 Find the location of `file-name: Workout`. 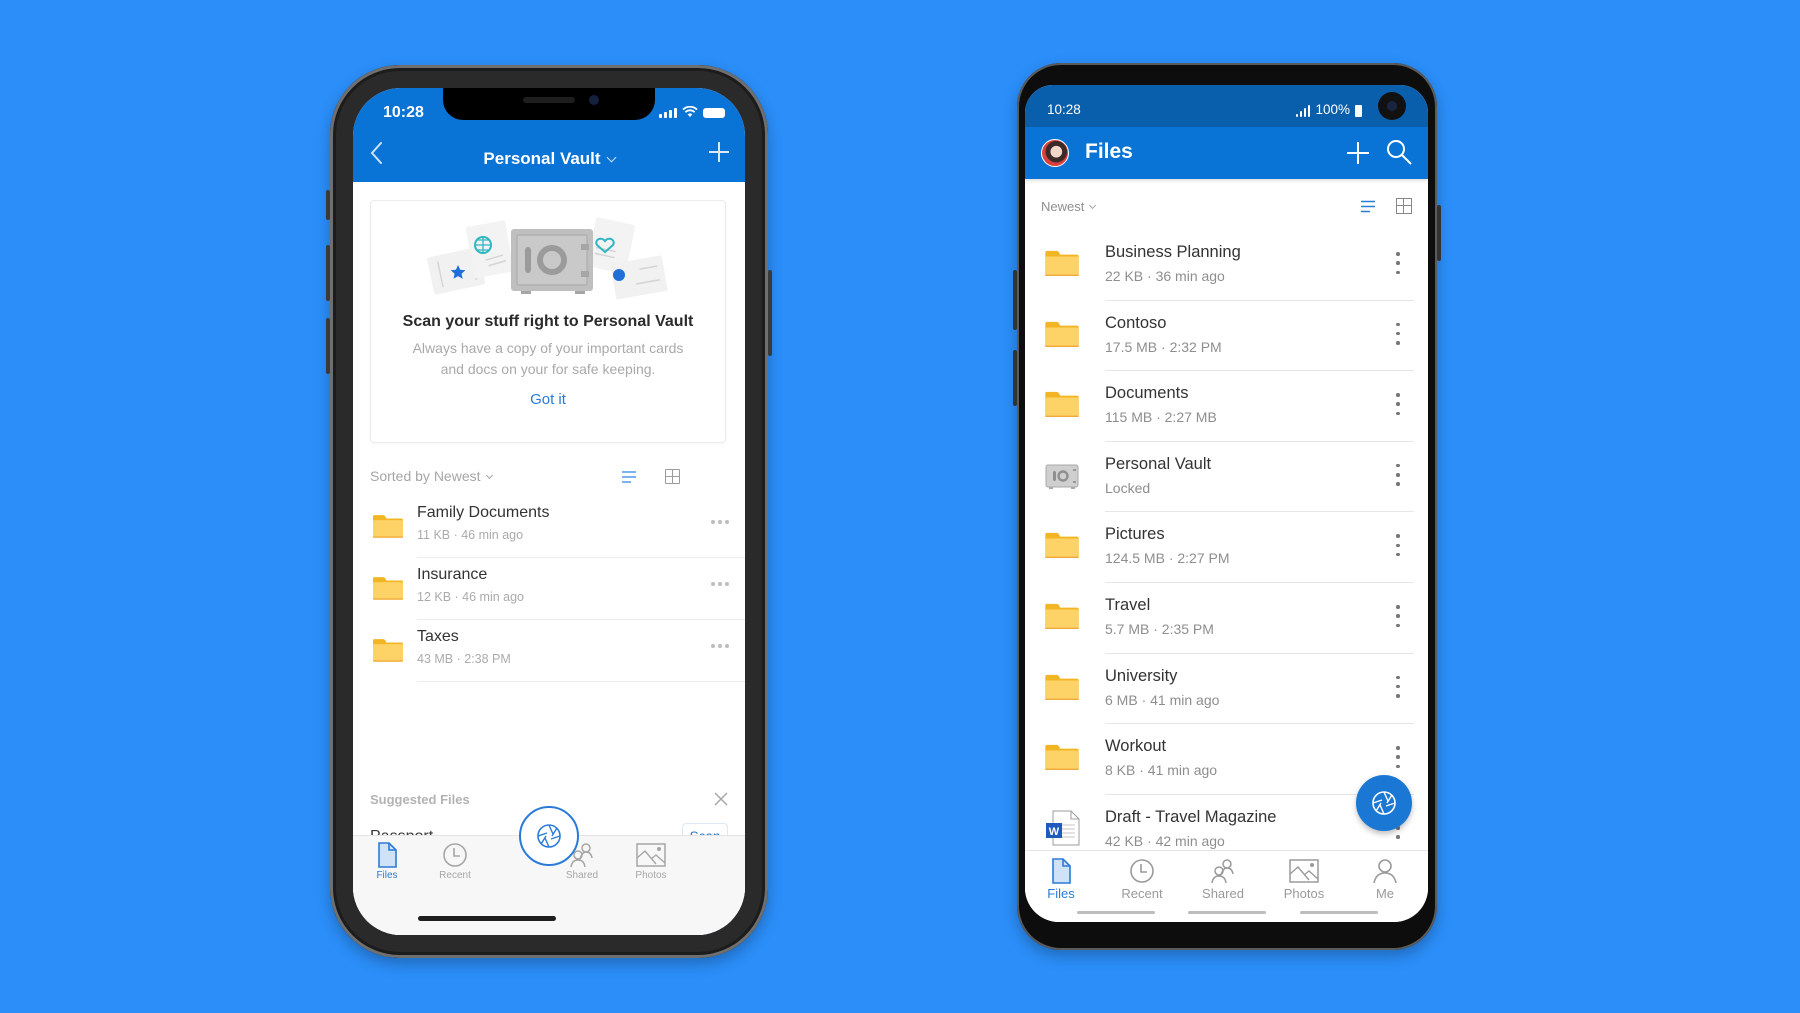

file-name: Workout is located at coordinates (1136, 746).